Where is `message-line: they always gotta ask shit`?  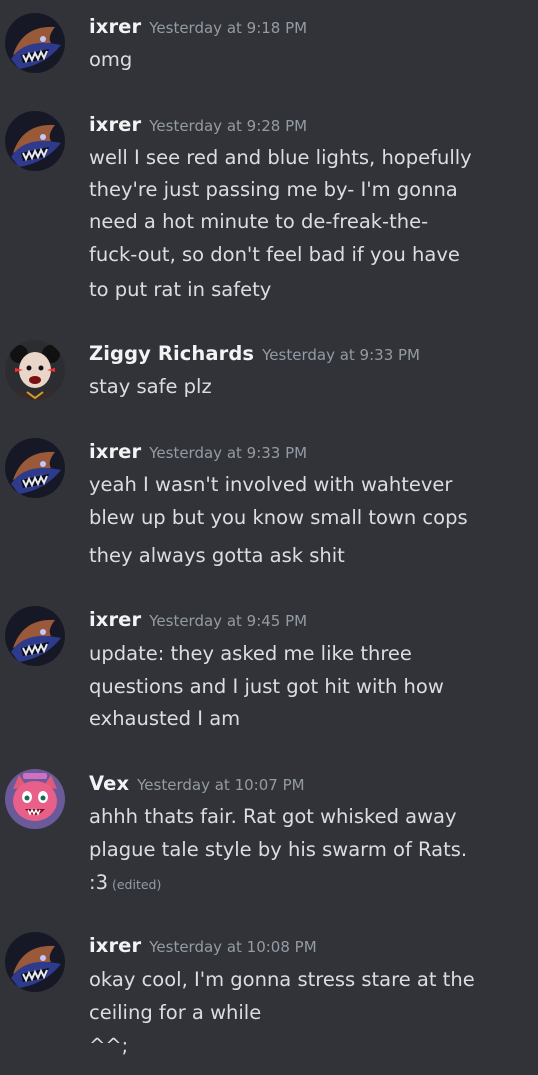
message-line: they always gotta ask shit is located at coordinates (217, 555).